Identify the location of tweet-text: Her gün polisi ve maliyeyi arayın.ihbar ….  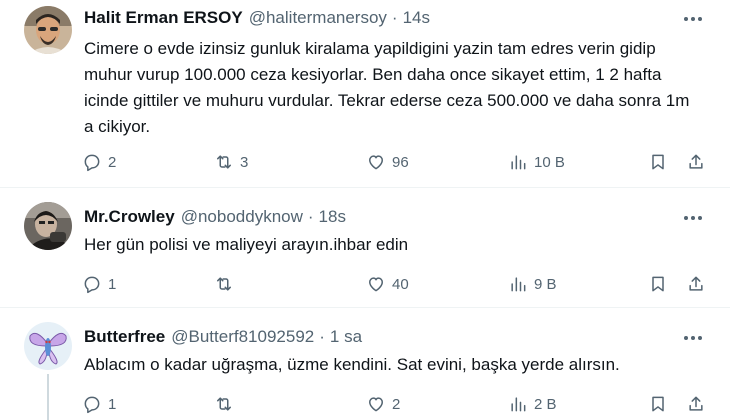
(246, 244).